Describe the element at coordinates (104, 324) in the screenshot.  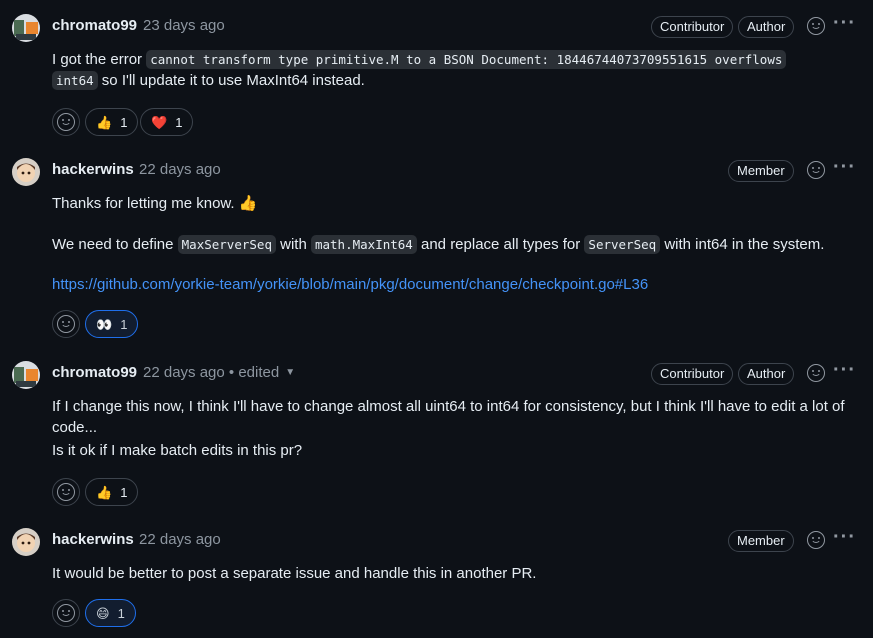
I see `eyes-icon: 👀` at that location.